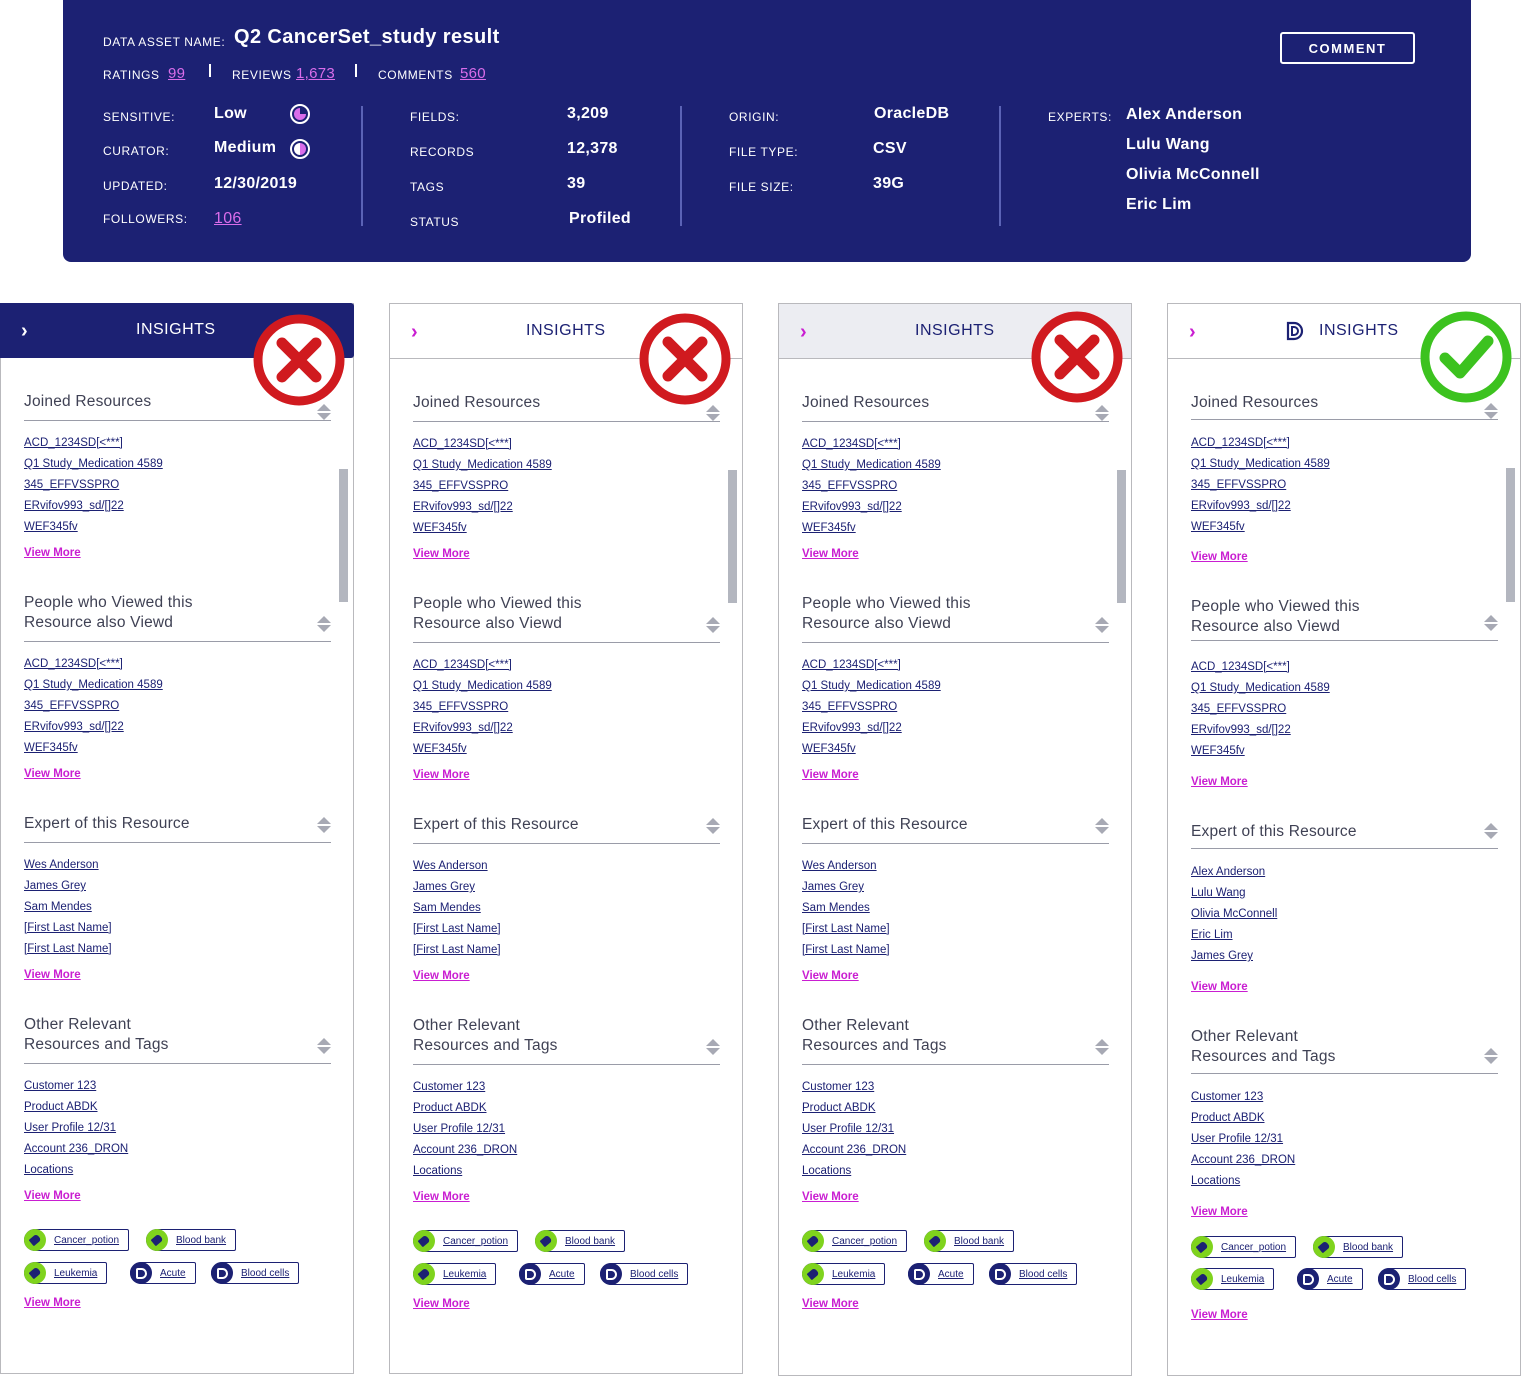 Image resolution: width=1522 pixels, height=1392 pixels. I want to click on ratings-link: 99, so click(176, 73).